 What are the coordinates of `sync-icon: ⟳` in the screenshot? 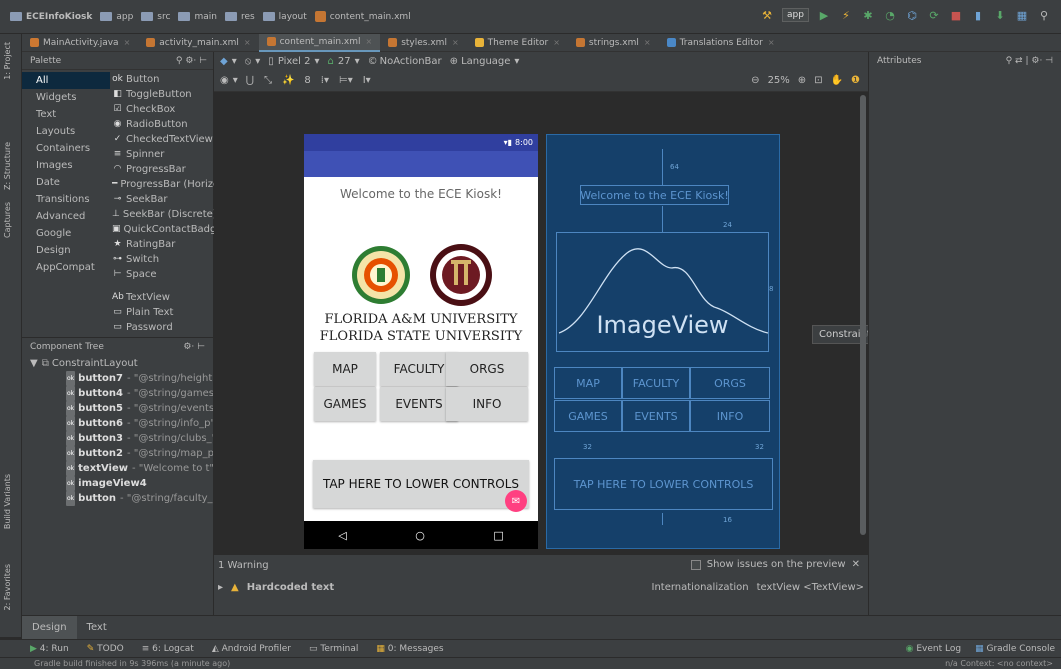 It's located at (934, 15).